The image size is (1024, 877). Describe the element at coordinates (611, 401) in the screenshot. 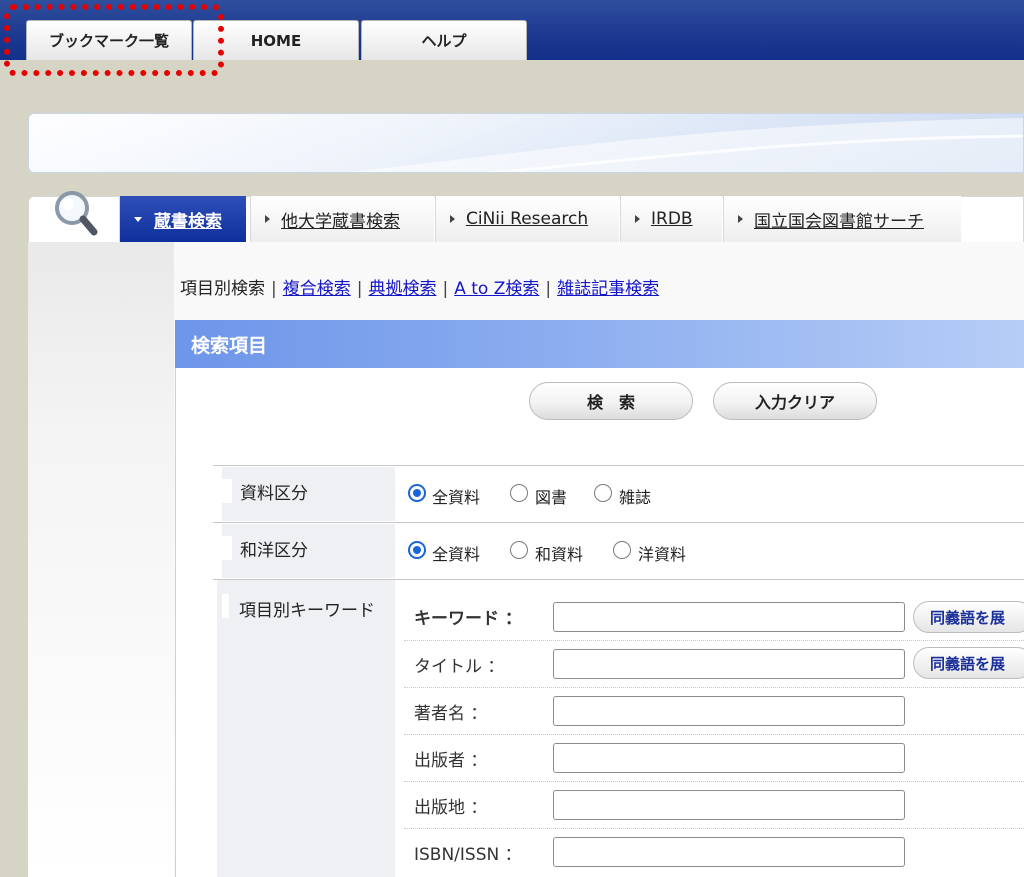

I see `search-button: 検 索` at that location.